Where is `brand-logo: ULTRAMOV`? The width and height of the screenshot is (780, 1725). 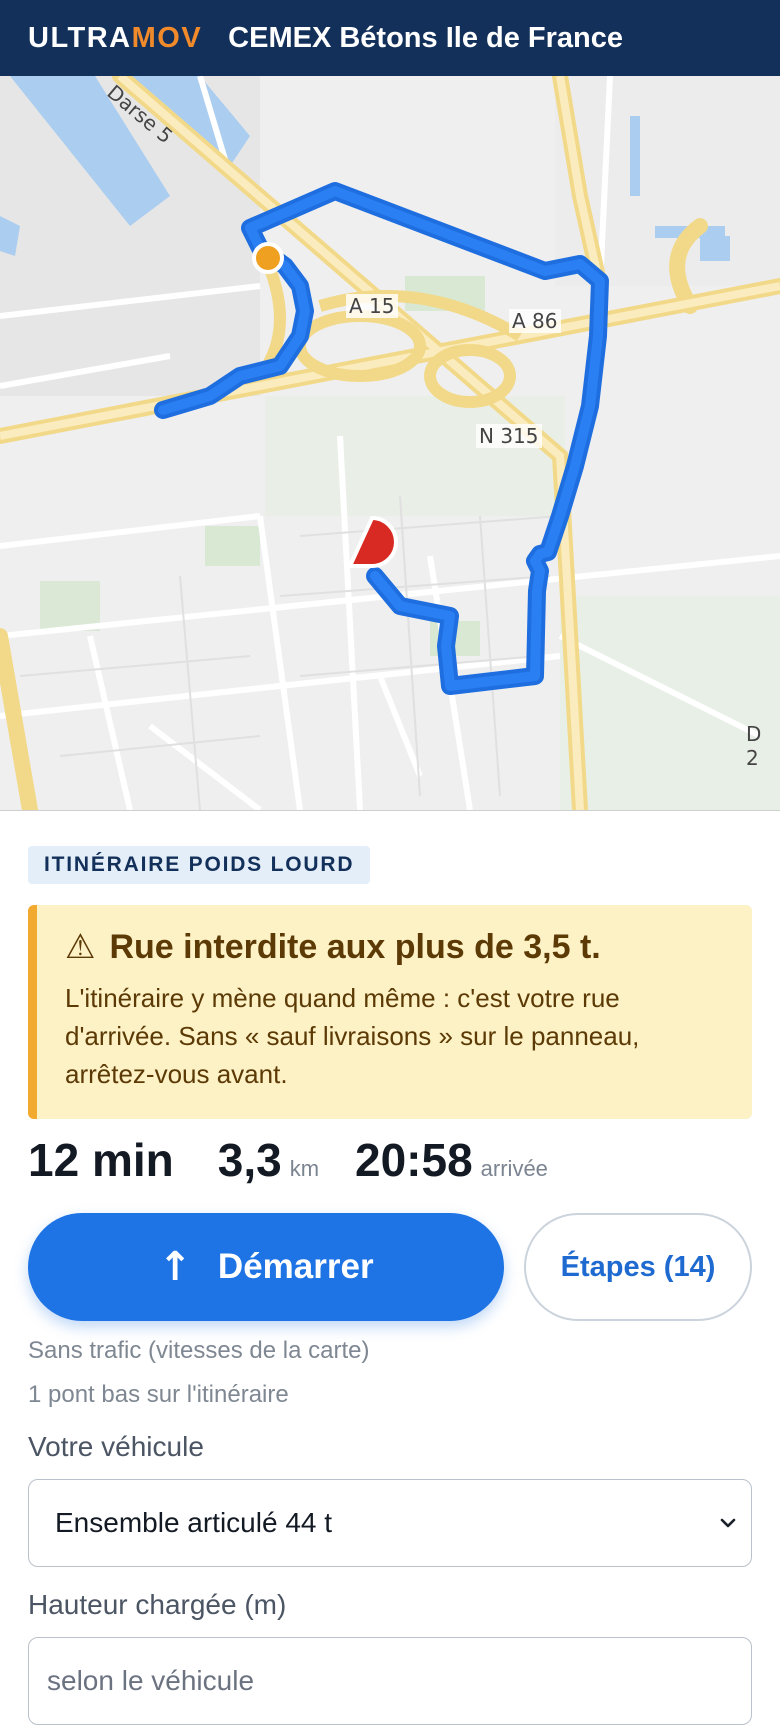
brand-logo: ULTRAMOV is located at coordinates (115, 38).